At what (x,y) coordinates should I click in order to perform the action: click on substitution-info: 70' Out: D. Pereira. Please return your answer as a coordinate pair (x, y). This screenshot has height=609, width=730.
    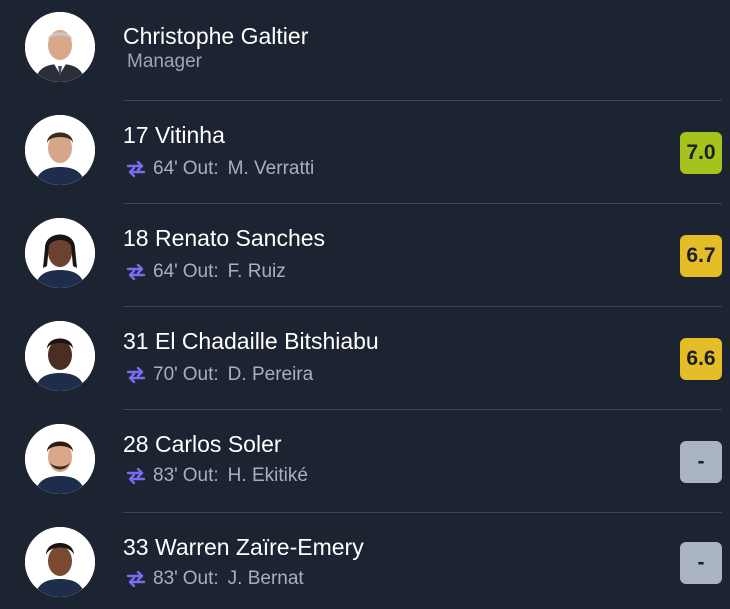
    Looking at the image, I should click on (219, 375).